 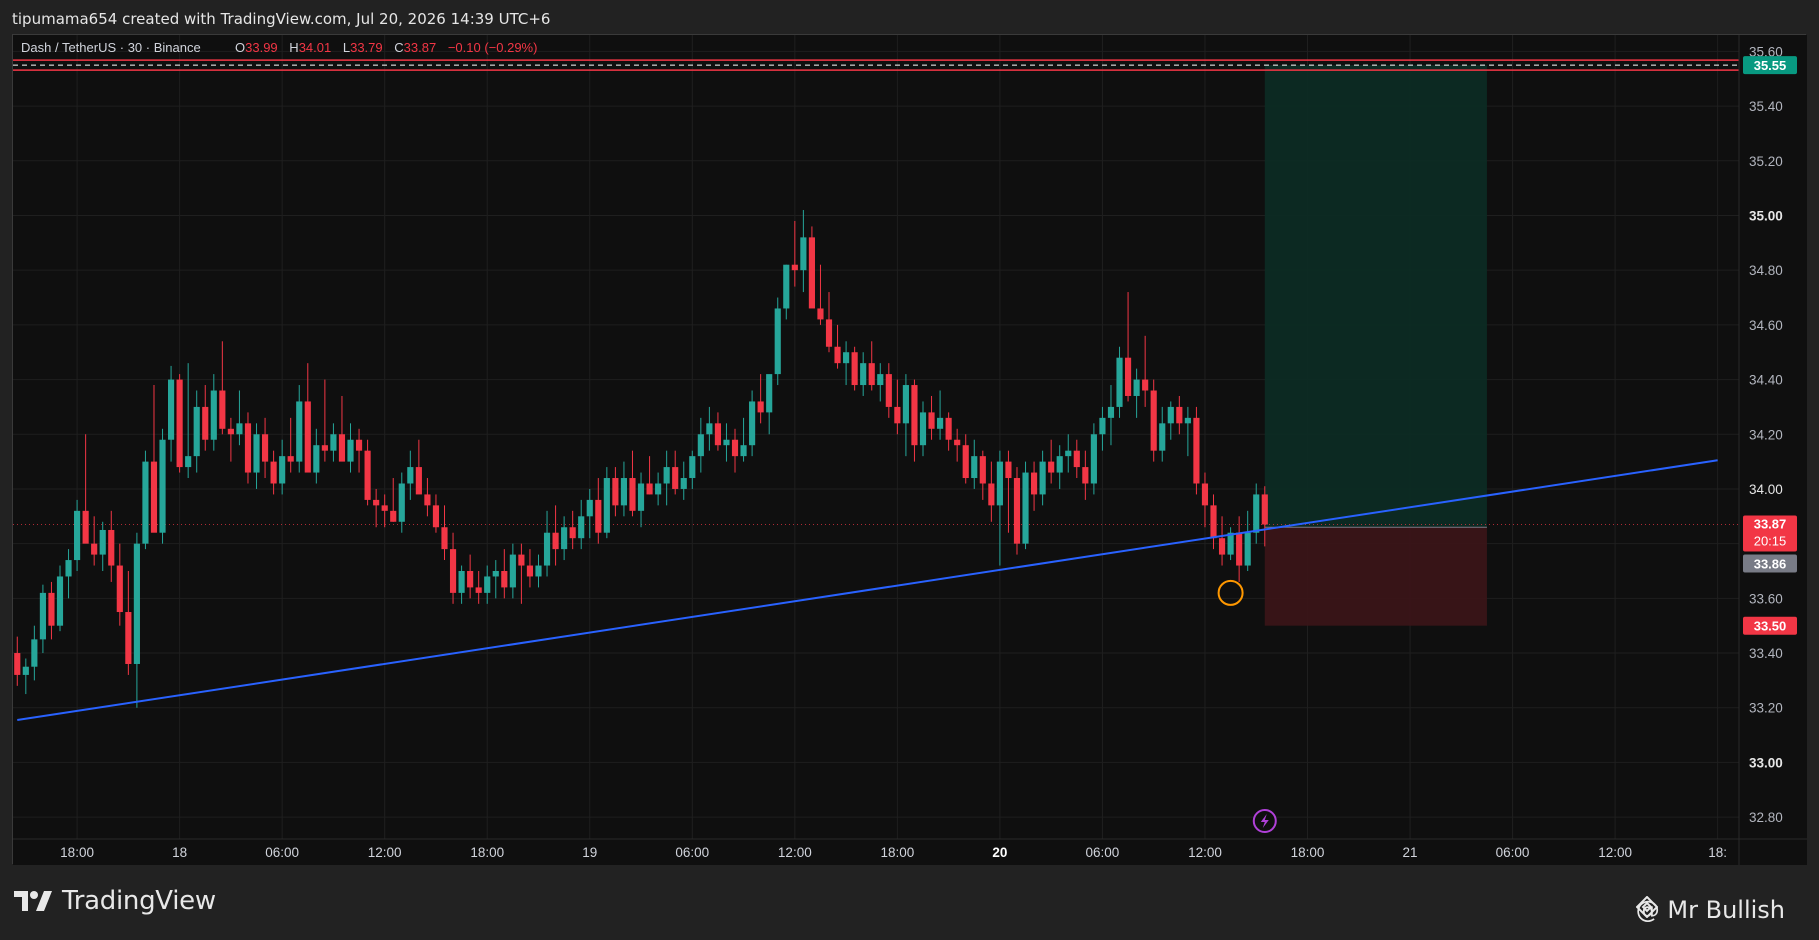 I want to click on take-profit-zone, so click(x=1375, y=296).